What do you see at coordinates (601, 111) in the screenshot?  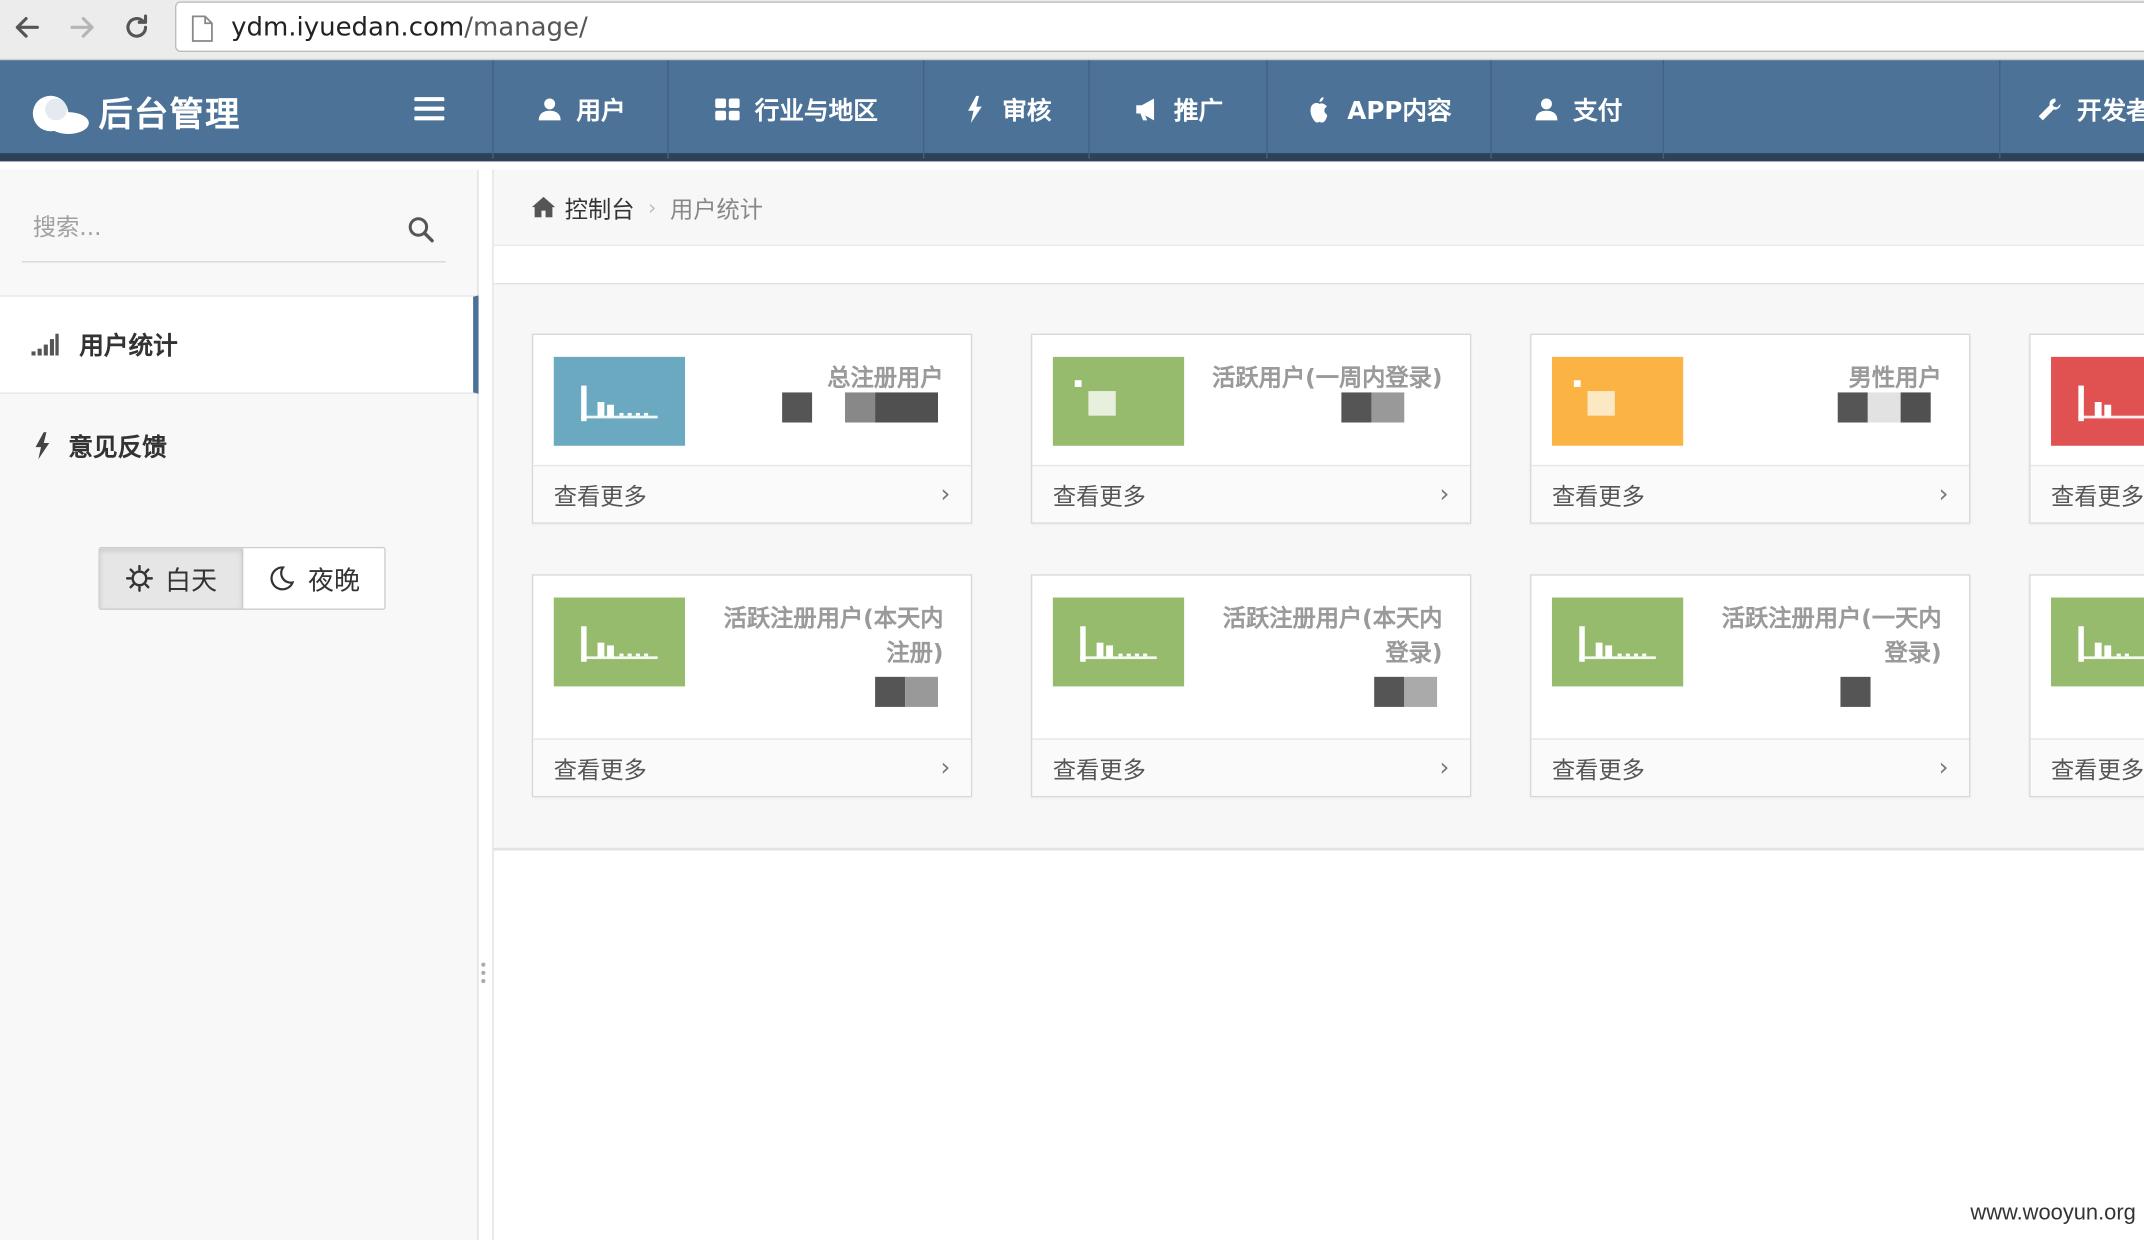 I see `nav-item-label: 用户` at bounding box center [601, 111].